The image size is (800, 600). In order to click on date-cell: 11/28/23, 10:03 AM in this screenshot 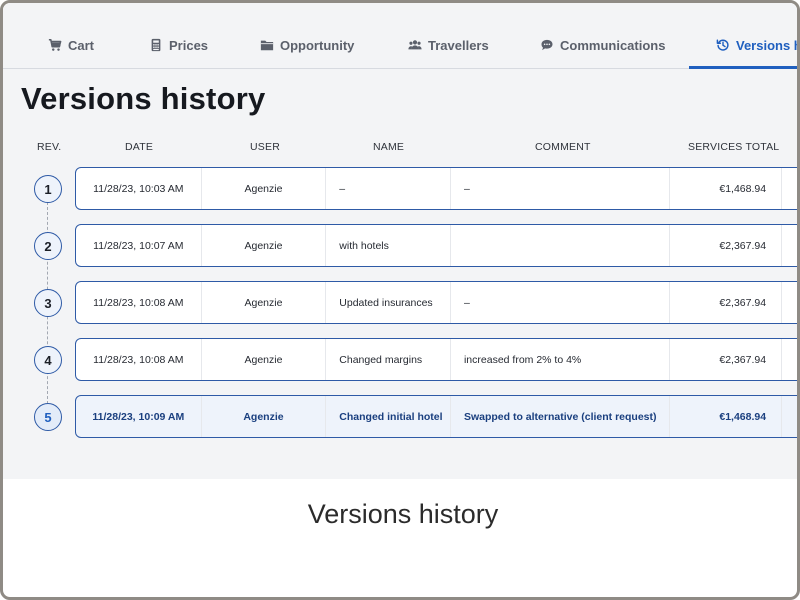, I will do `click(139, 188)`.